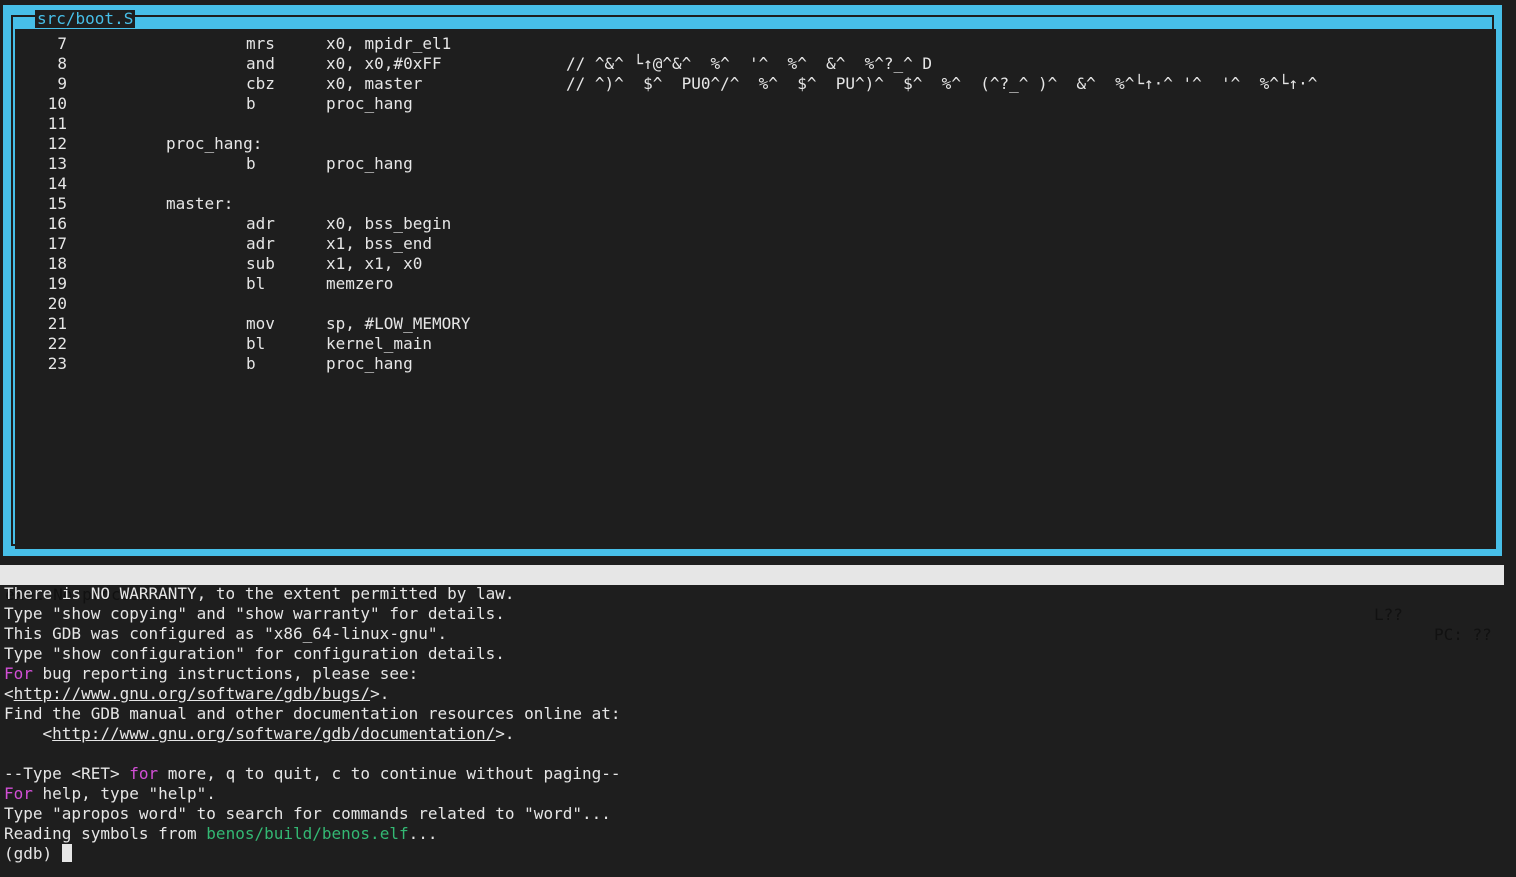  Describe the element at coordinates (398, 323) in the screenshot. I see `code-operands: sp, #LOW_MEMORY` at that location.